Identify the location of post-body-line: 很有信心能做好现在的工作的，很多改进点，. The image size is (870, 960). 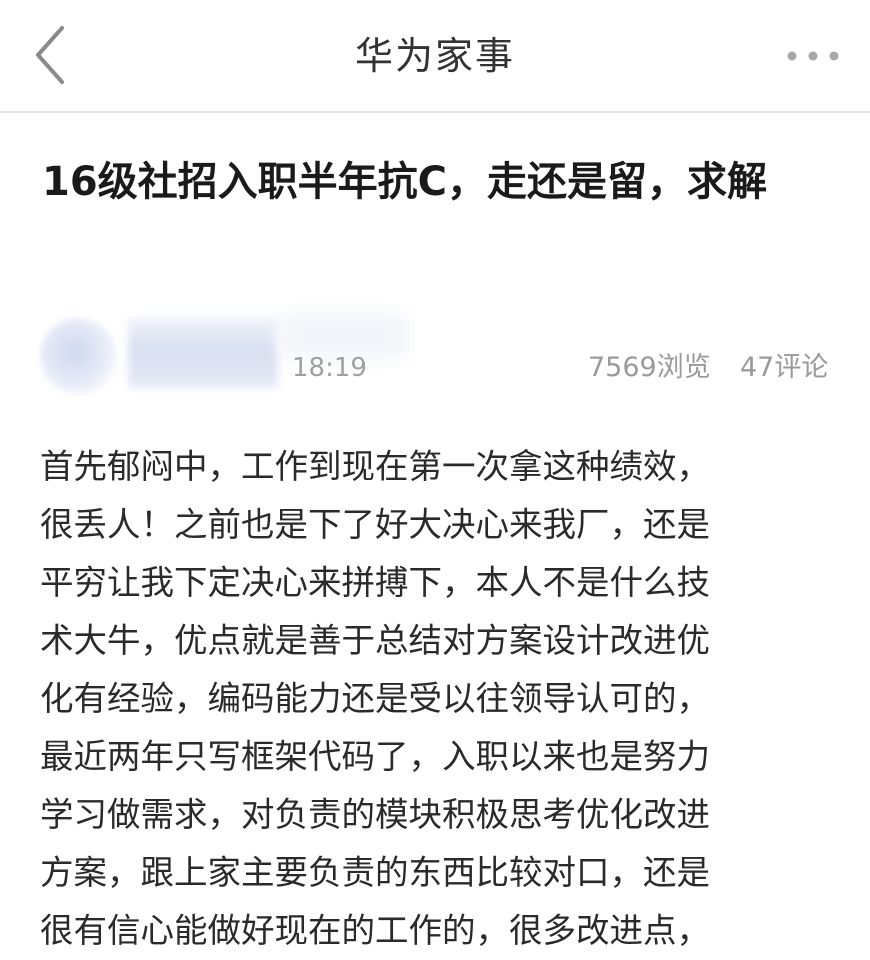
(375, 930).